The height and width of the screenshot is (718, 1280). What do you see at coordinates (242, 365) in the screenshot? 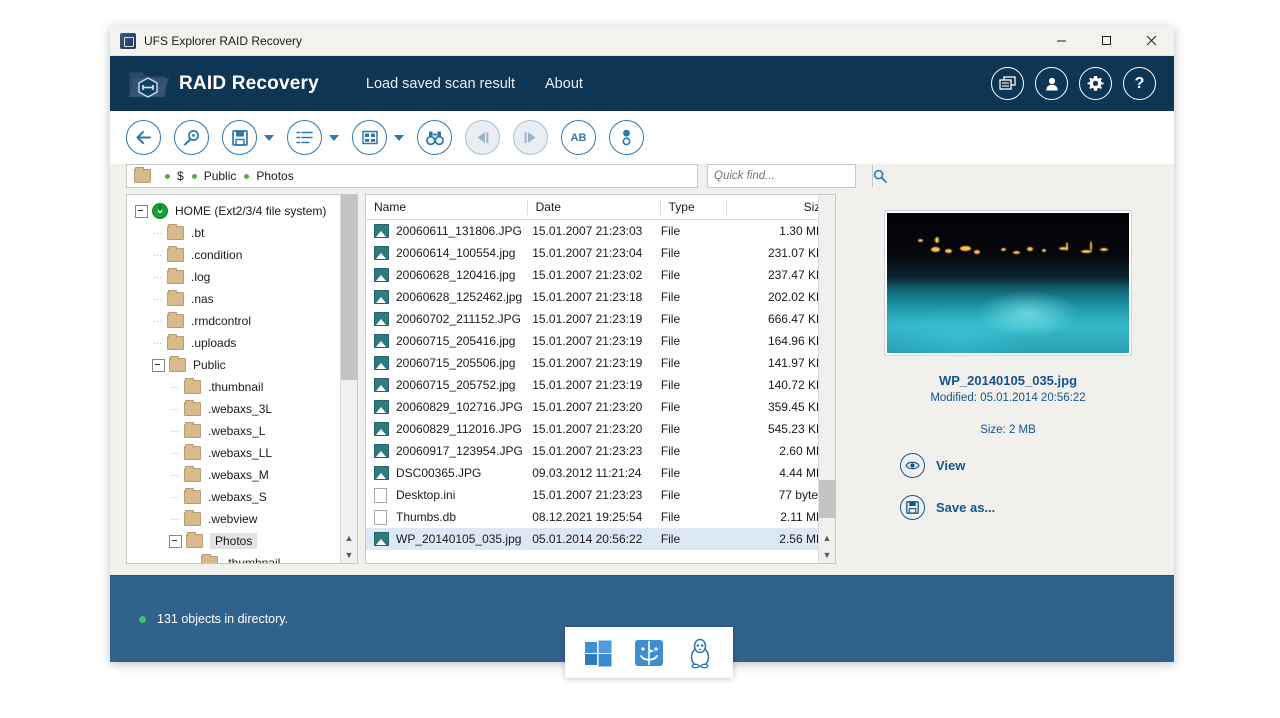
I see `tree-item: Public` at bounding box center [242, 365].